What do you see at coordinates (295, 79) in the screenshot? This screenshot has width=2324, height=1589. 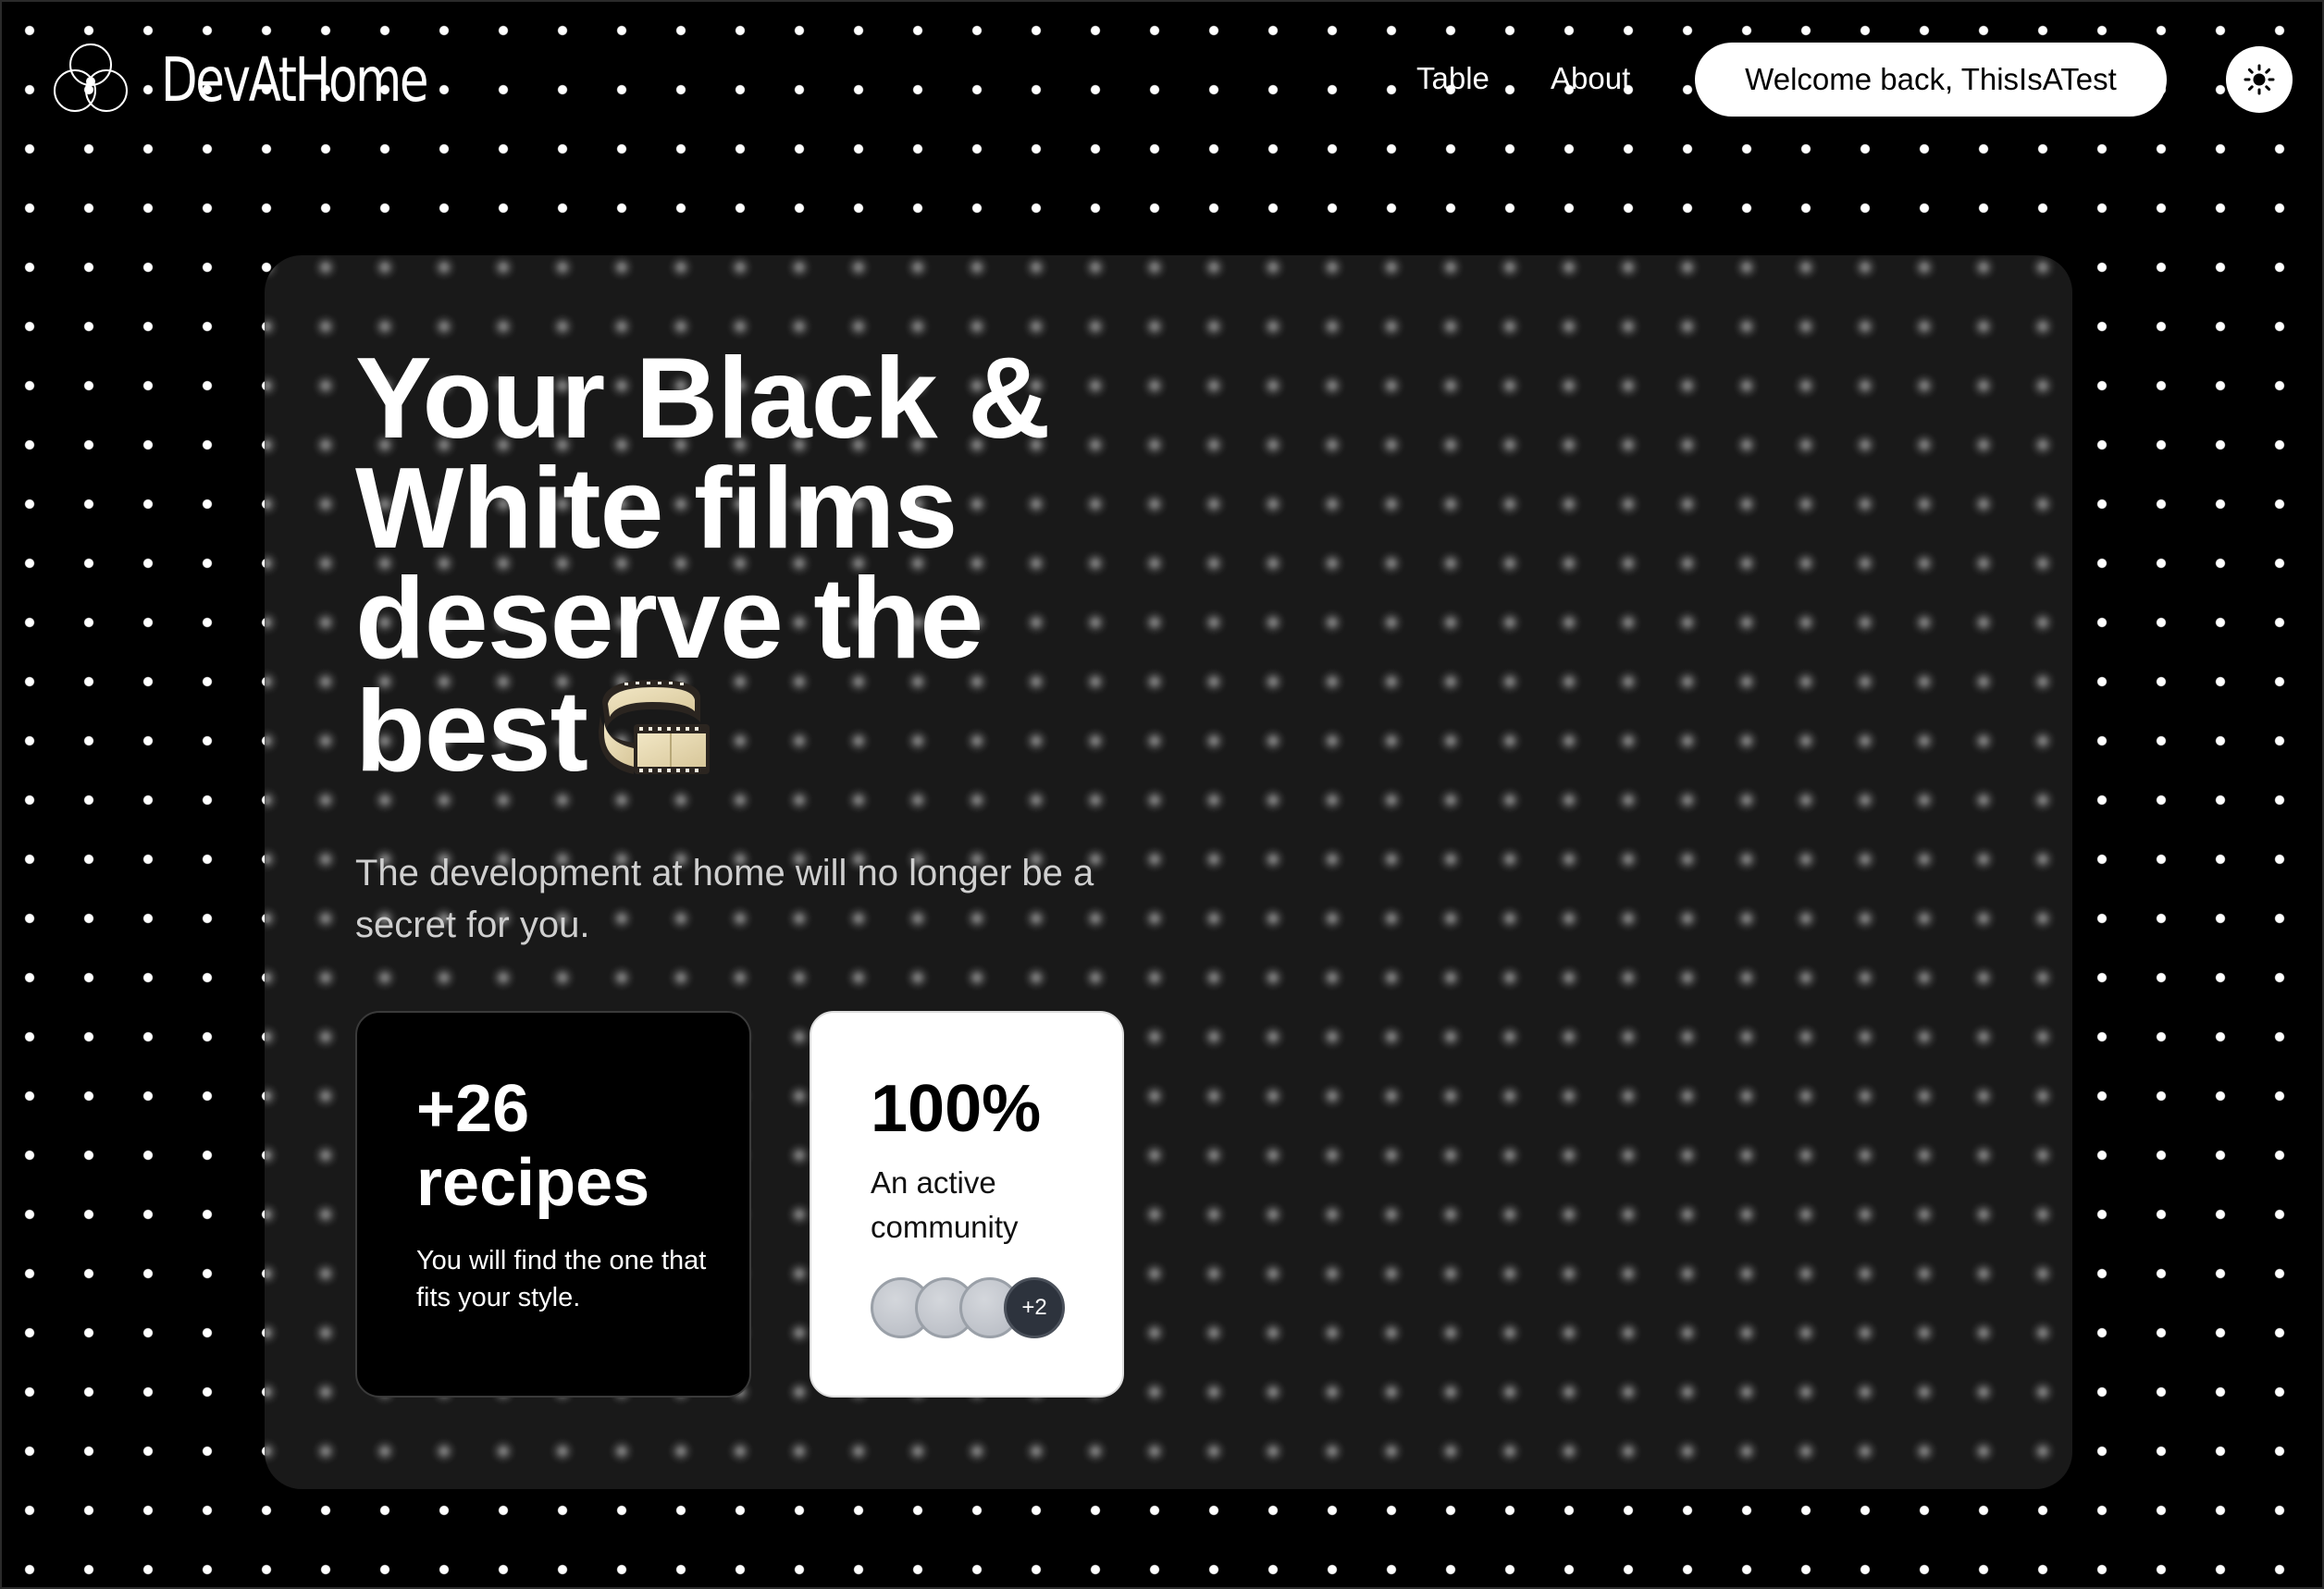 I see `brand-name: DevAtHome` at bounding box center [295, 79].